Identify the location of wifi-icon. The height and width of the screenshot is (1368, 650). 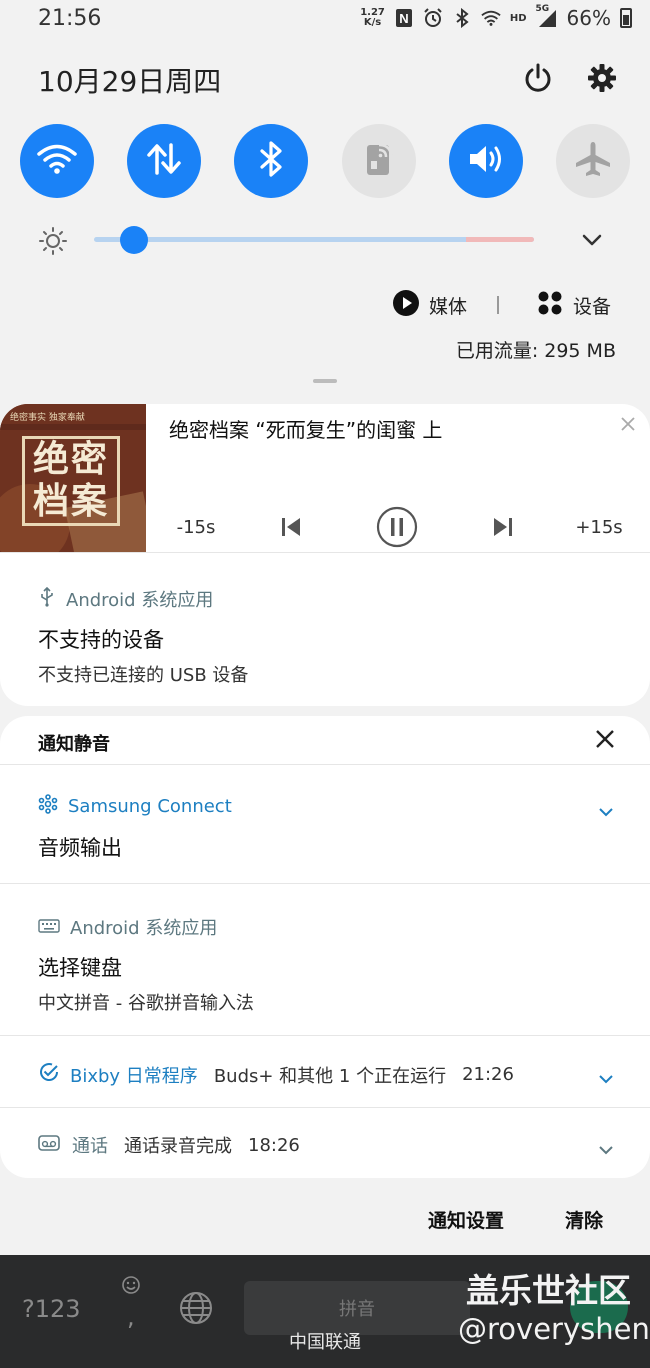
(57, 161).